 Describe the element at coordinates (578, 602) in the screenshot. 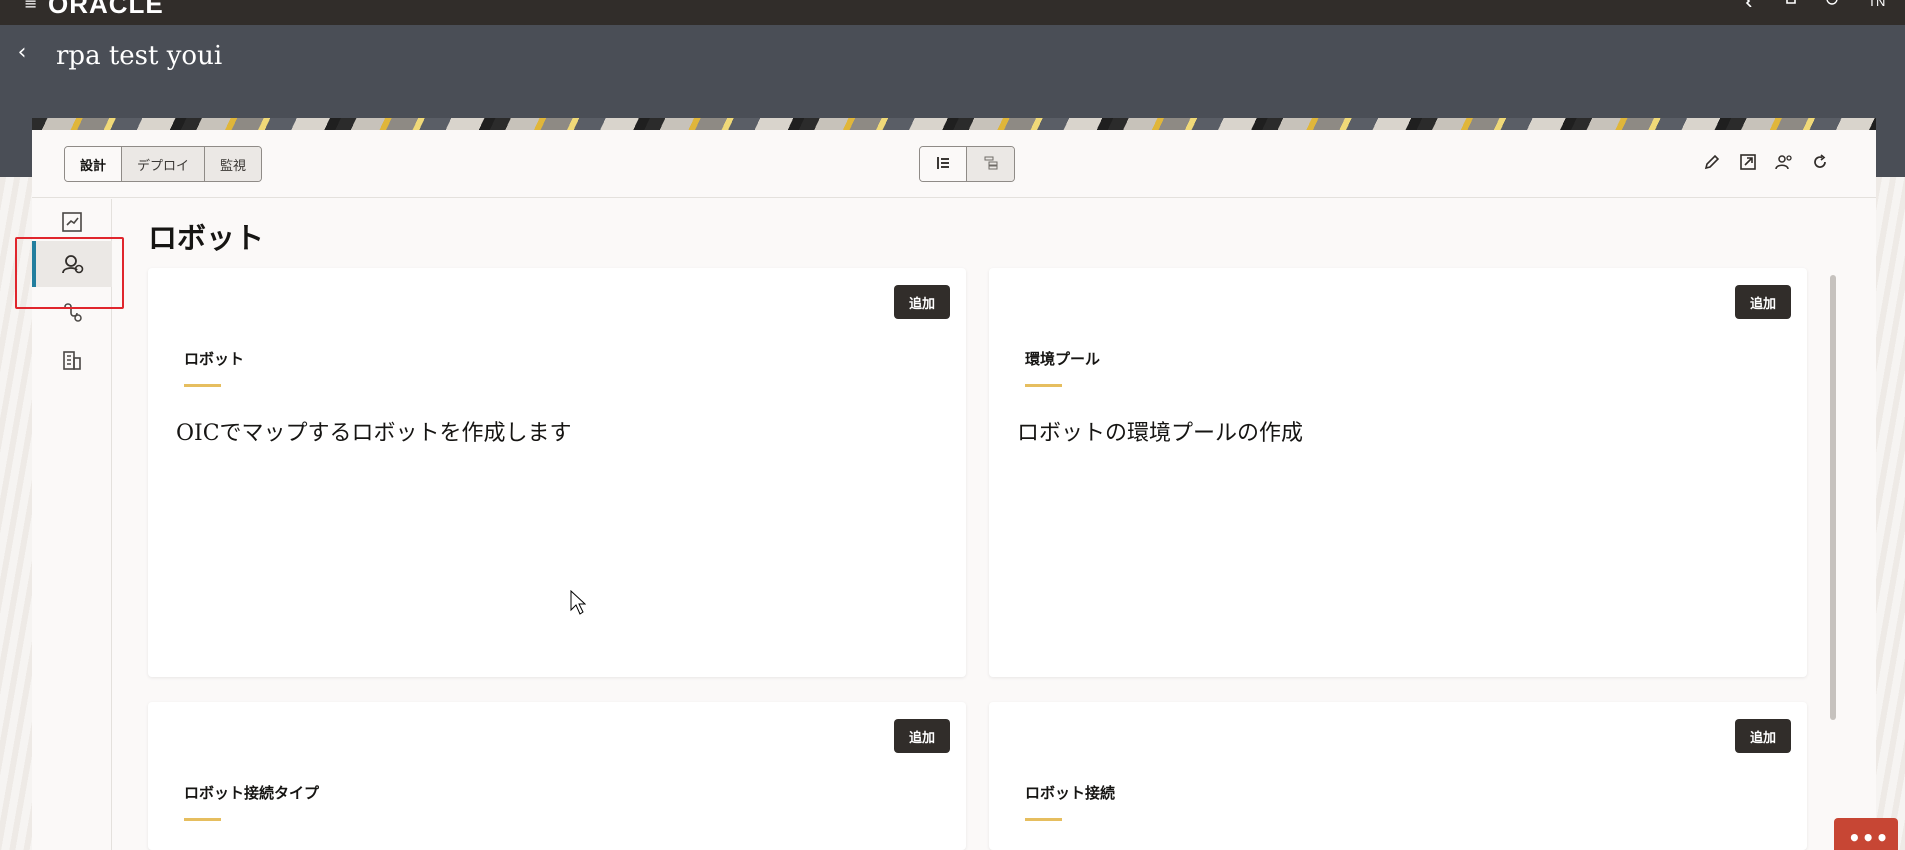

I see `mouse-cursor-icon` at that location.